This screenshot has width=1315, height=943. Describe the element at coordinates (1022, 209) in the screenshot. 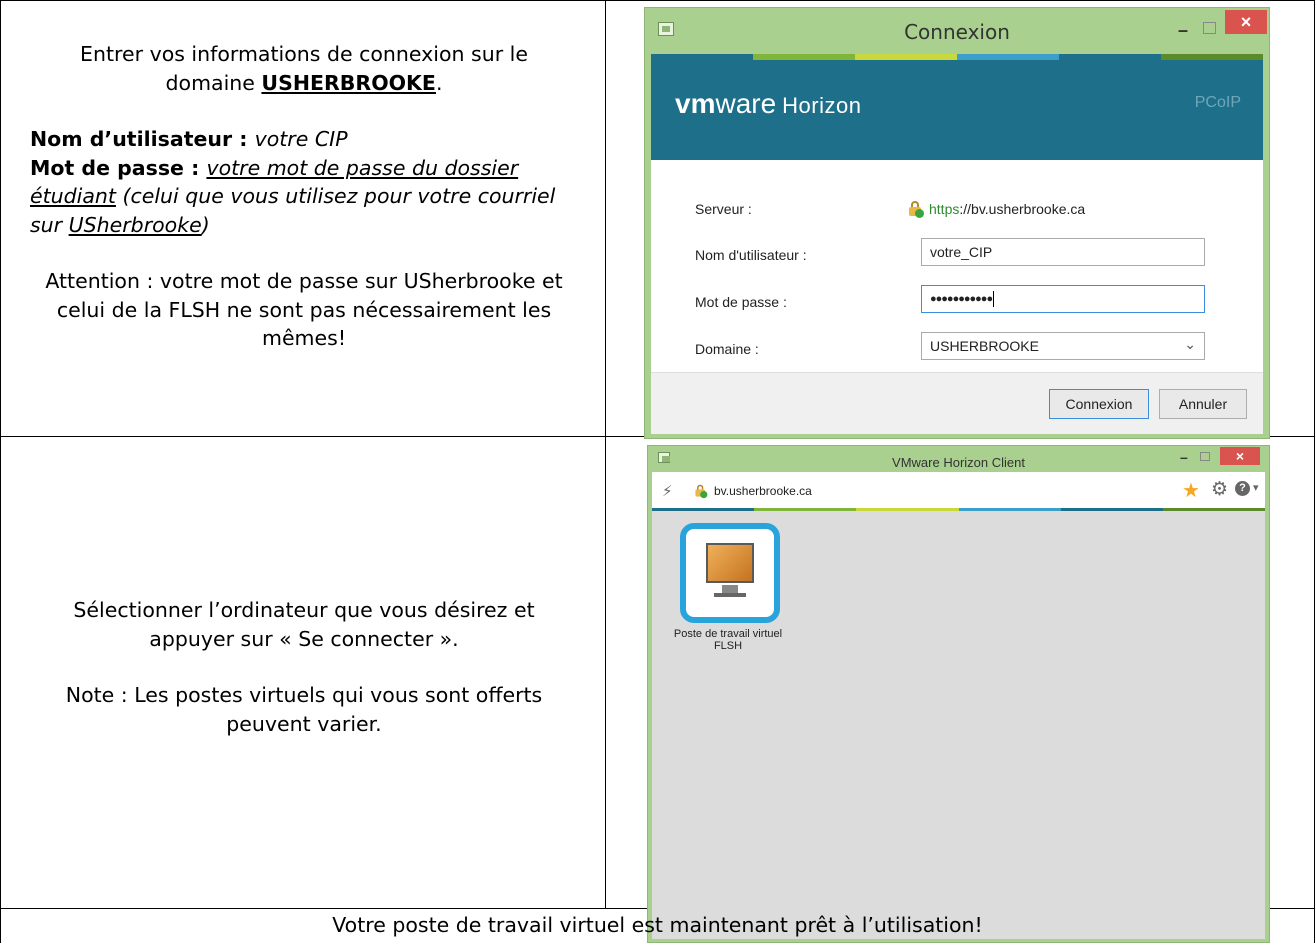

I see `server-host: ://bv.usherbrooke.ca` at that location.